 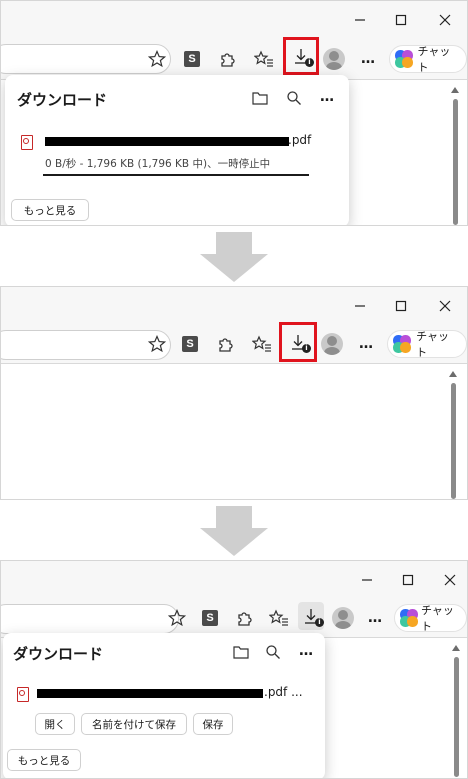 What do you see at coordinates (55, 724) in the screenshot?
I see `open-file-button: 開く` at bounding box center [55, 724].